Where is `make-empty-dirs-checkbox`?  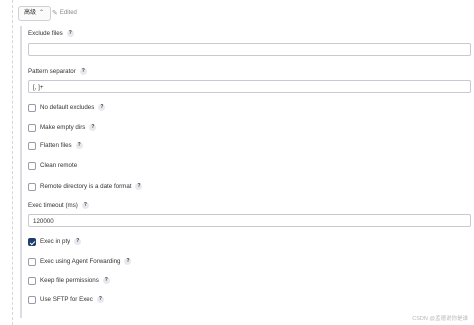 make-empty-dirs-checkbox is located at coordinates (32, 128).